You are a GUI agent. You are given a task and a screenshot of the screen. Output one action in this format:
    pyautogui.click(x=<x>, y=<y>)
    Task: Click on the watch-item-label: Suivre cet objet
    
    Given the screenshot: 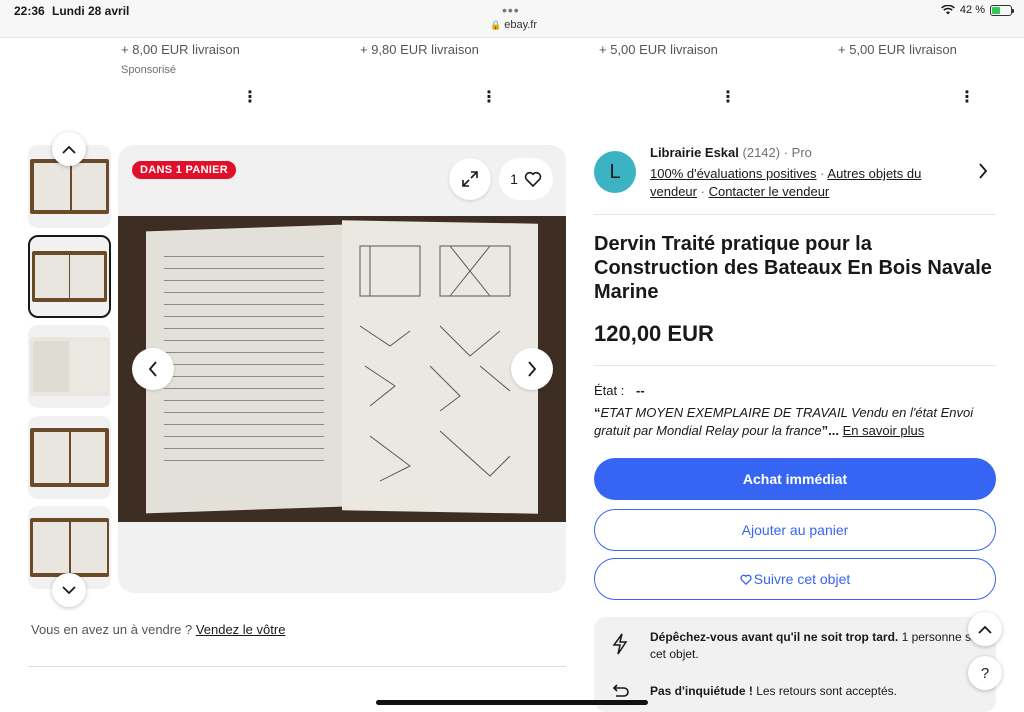 What is the action you would take?
    pyautogui.click(x=802, y=579)
    